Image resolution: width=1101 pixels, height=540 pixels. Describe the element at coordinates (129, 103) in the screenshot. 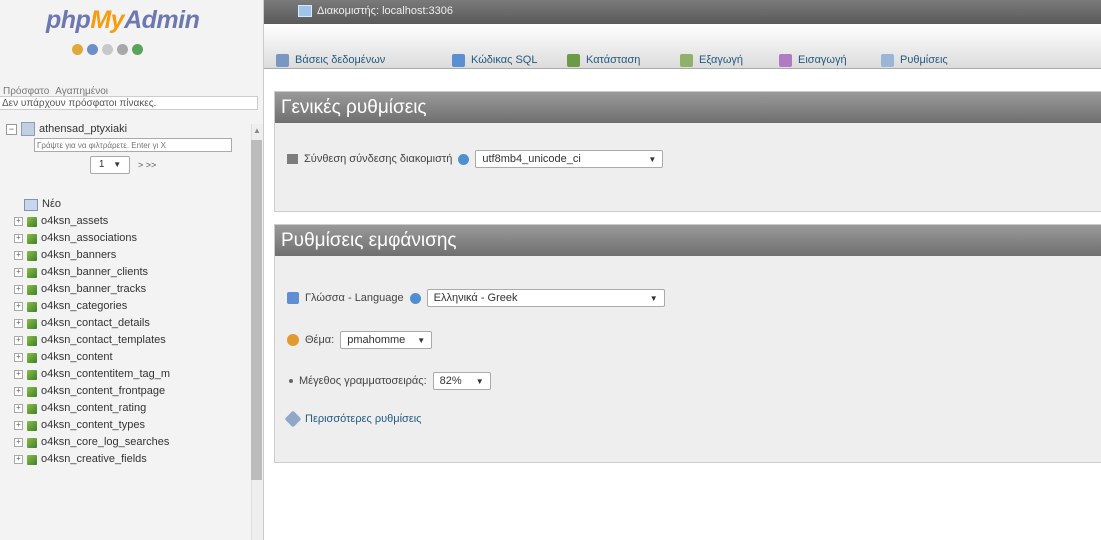

I see `recent-tables-dropdown: Δεν υπάρχουν πρόσφατοι πίνακες.` at that location.